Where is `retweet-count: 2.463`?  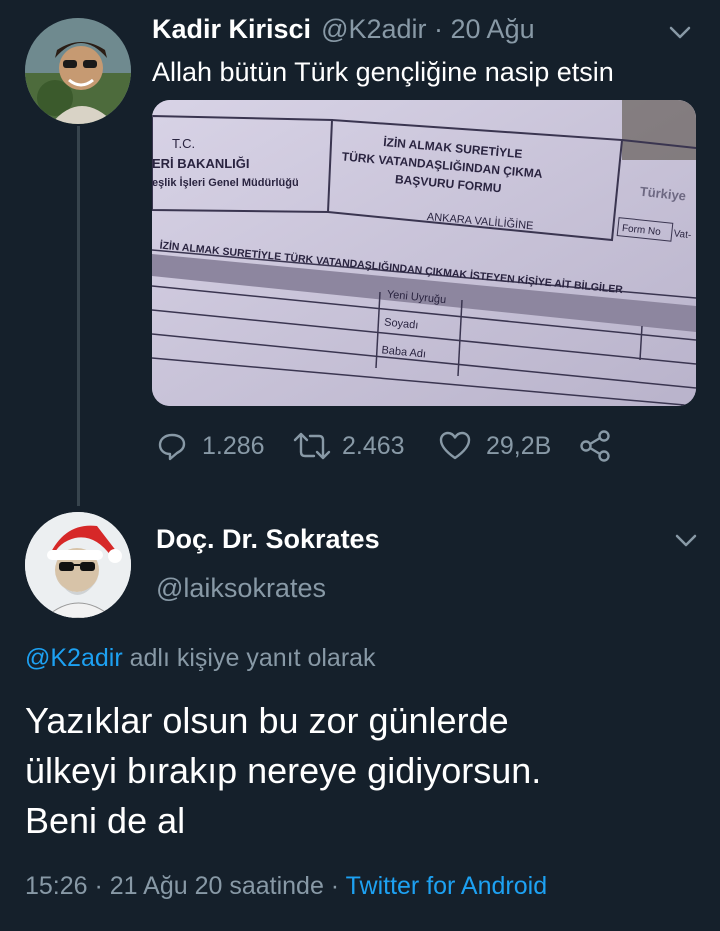
retweet-count: 2.463 is located at coordinates (373, 445).